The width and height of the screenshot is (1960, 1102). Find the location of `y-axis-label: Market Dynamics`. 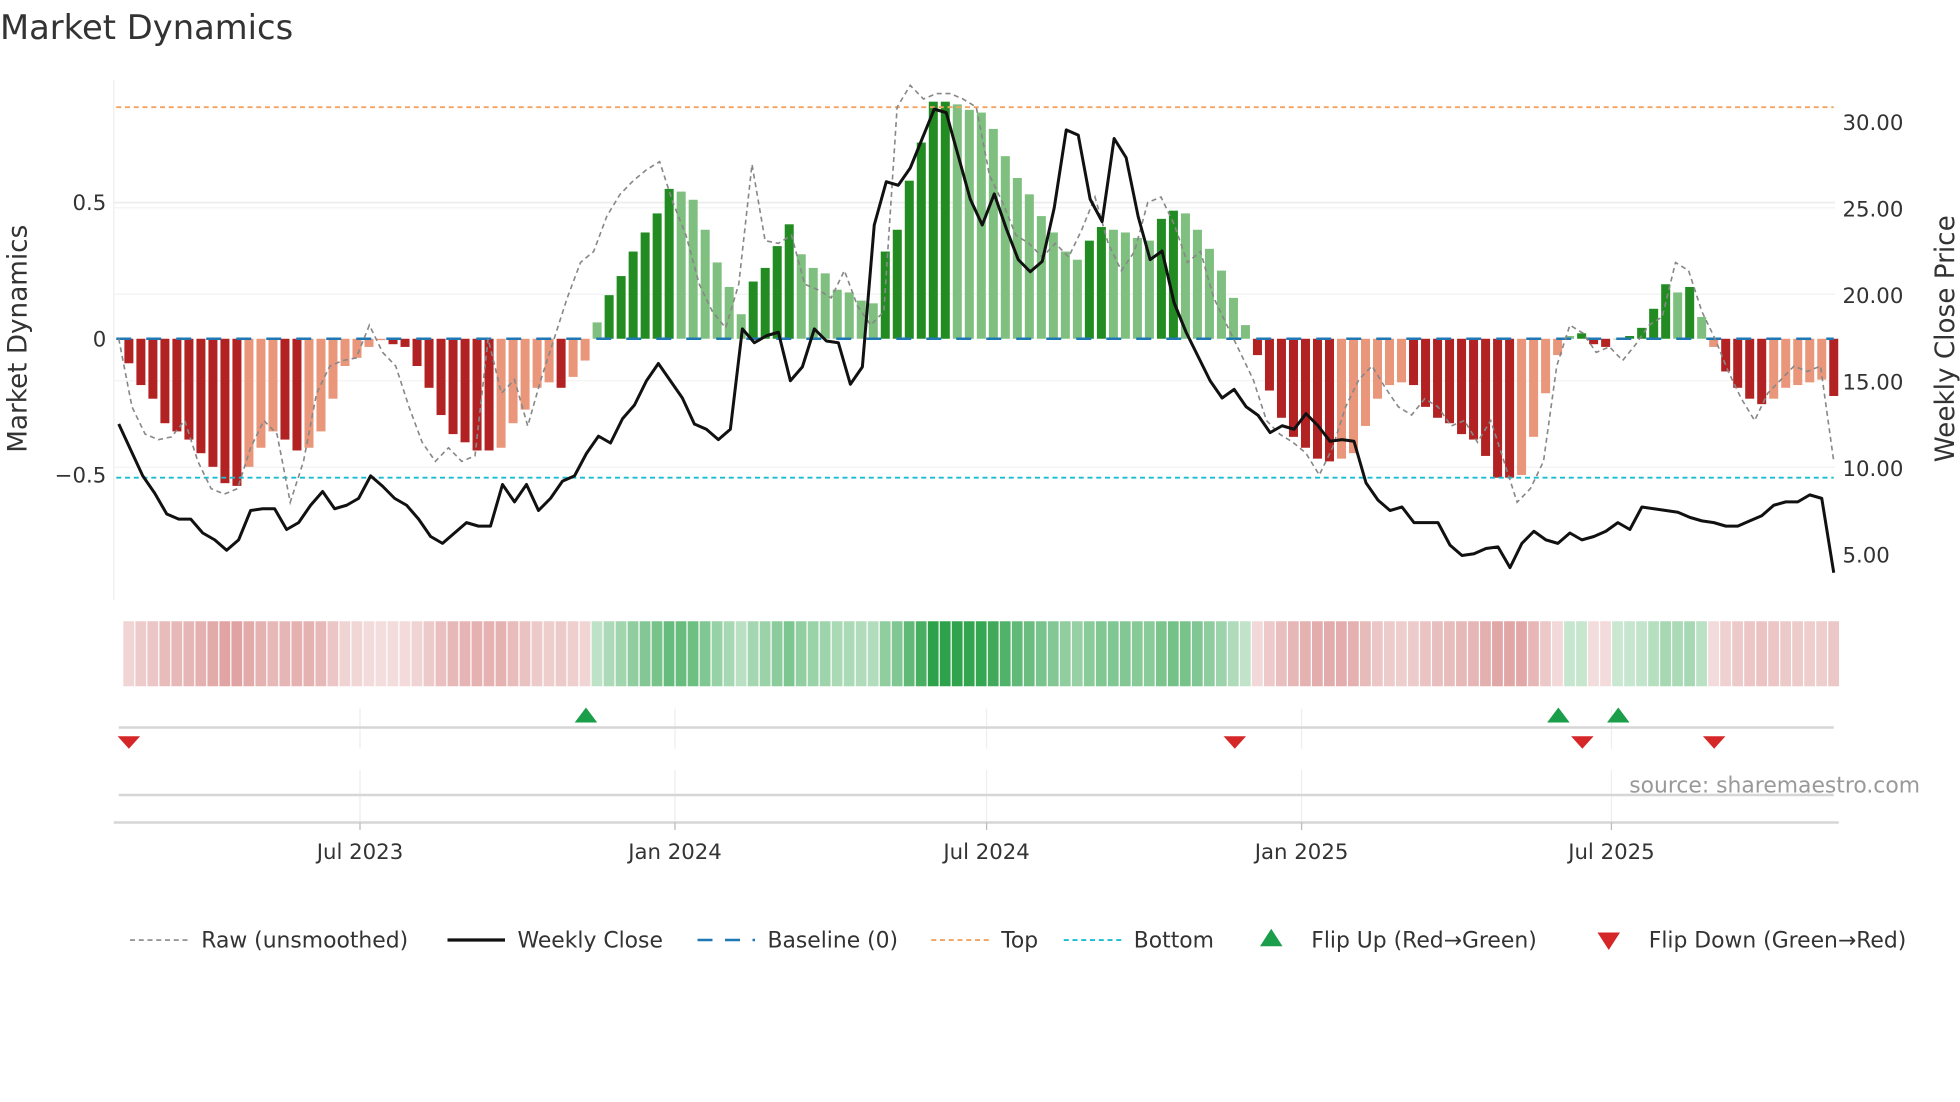

y-axis-label: Market Dynamics is located at coordinates (18, 339).